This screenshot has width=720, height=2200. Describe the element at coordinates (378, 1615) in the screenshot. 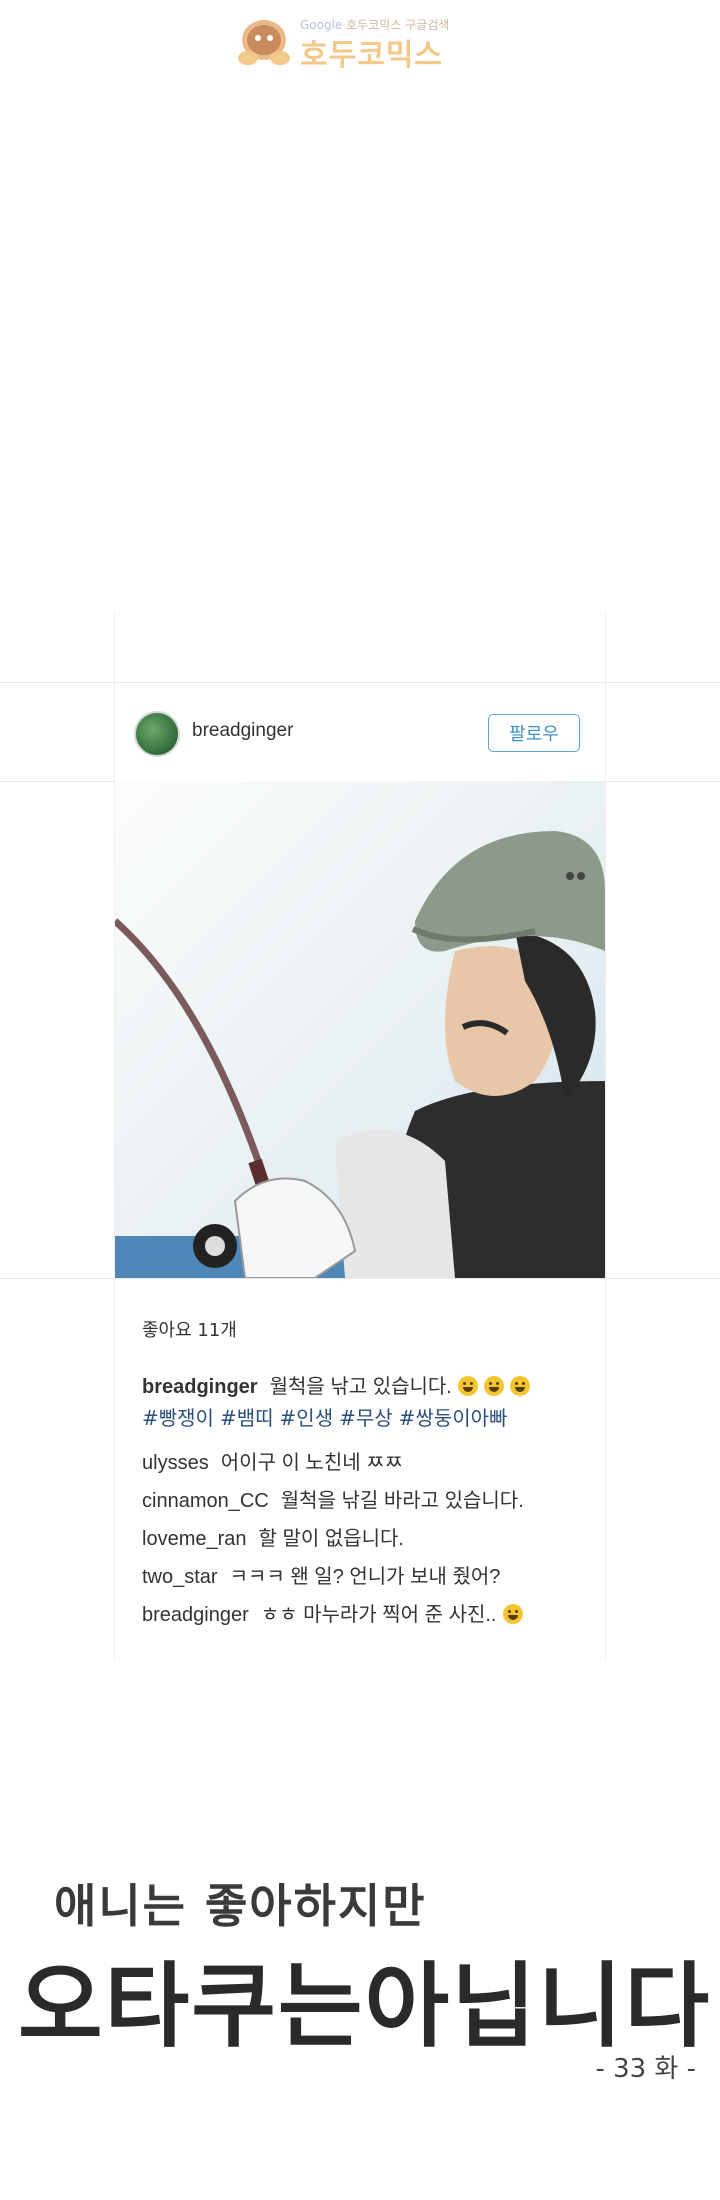

I see `comment-text: ㅎㅎ 마누라가 찍어 준 사진..` at that location.